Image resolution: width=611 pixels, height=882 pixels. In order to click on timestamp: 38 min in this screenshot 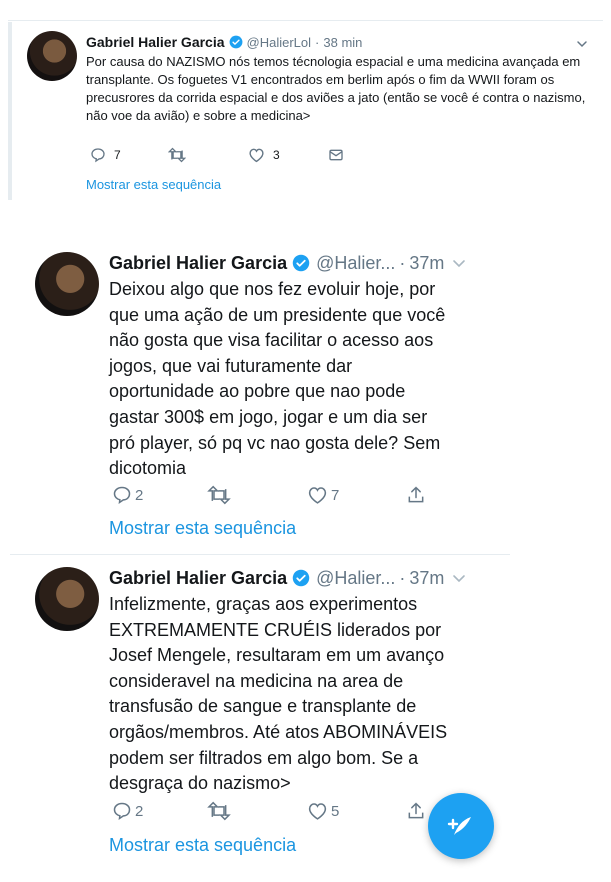, I will do `click(342, 42)`.